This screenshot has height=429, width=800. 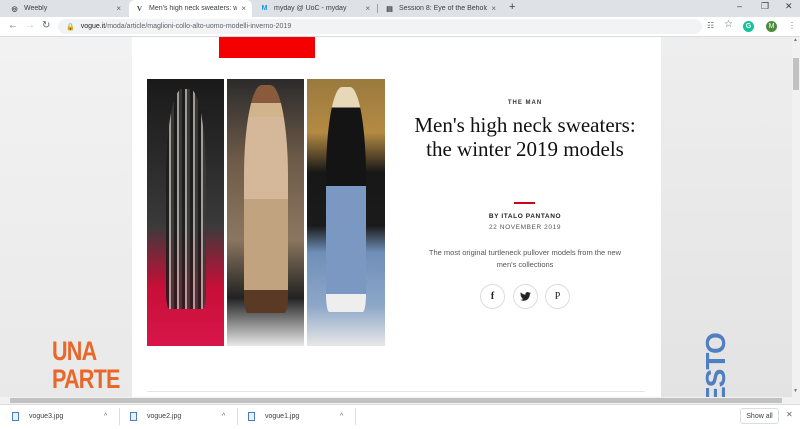 What do you see at coordinates (739, 6) in the screenshot?
I see `minimize-icon: –` at bounding box center [739, 6].